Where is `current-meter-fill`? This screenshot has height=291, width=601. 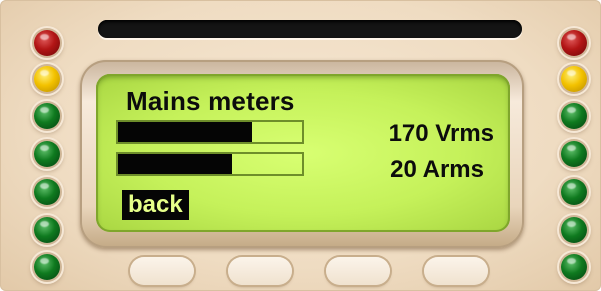 current-meter-fill is located at coordinates (175, 164).